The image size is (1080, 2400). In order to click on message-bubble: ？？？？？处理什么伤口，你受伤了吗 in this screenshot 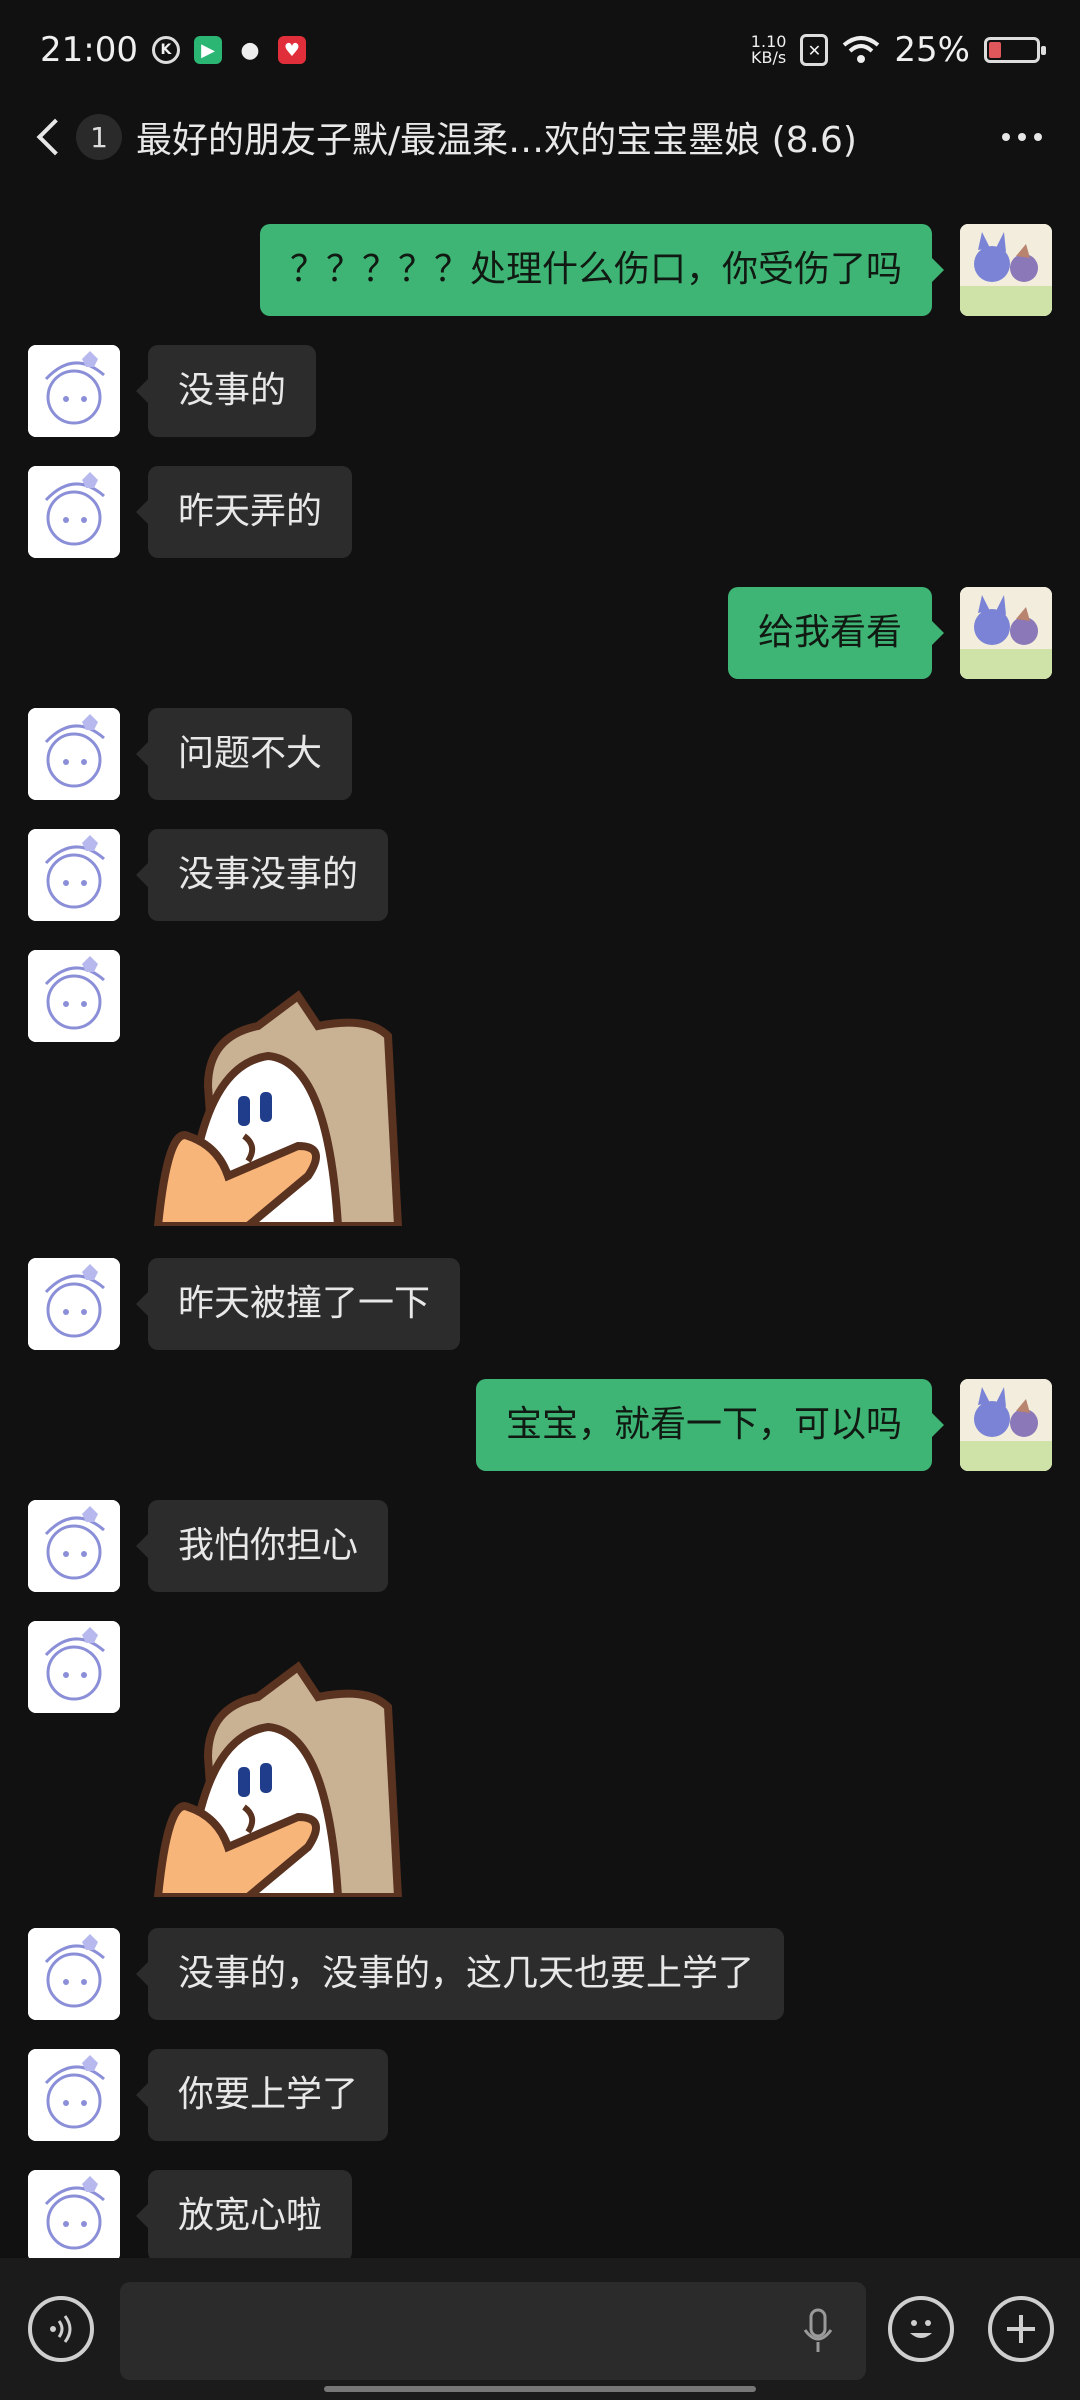, I will do `click(602, 270)`.